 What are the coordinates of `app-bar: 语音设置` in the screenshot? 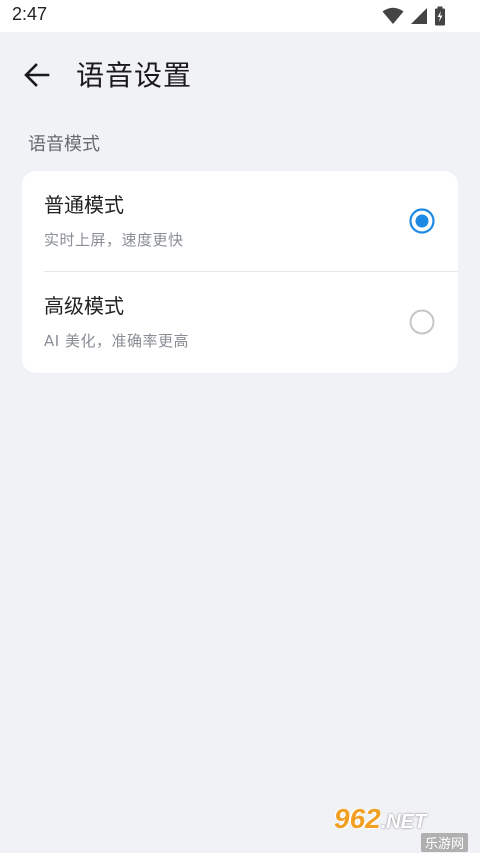 It's located at (240, 74).